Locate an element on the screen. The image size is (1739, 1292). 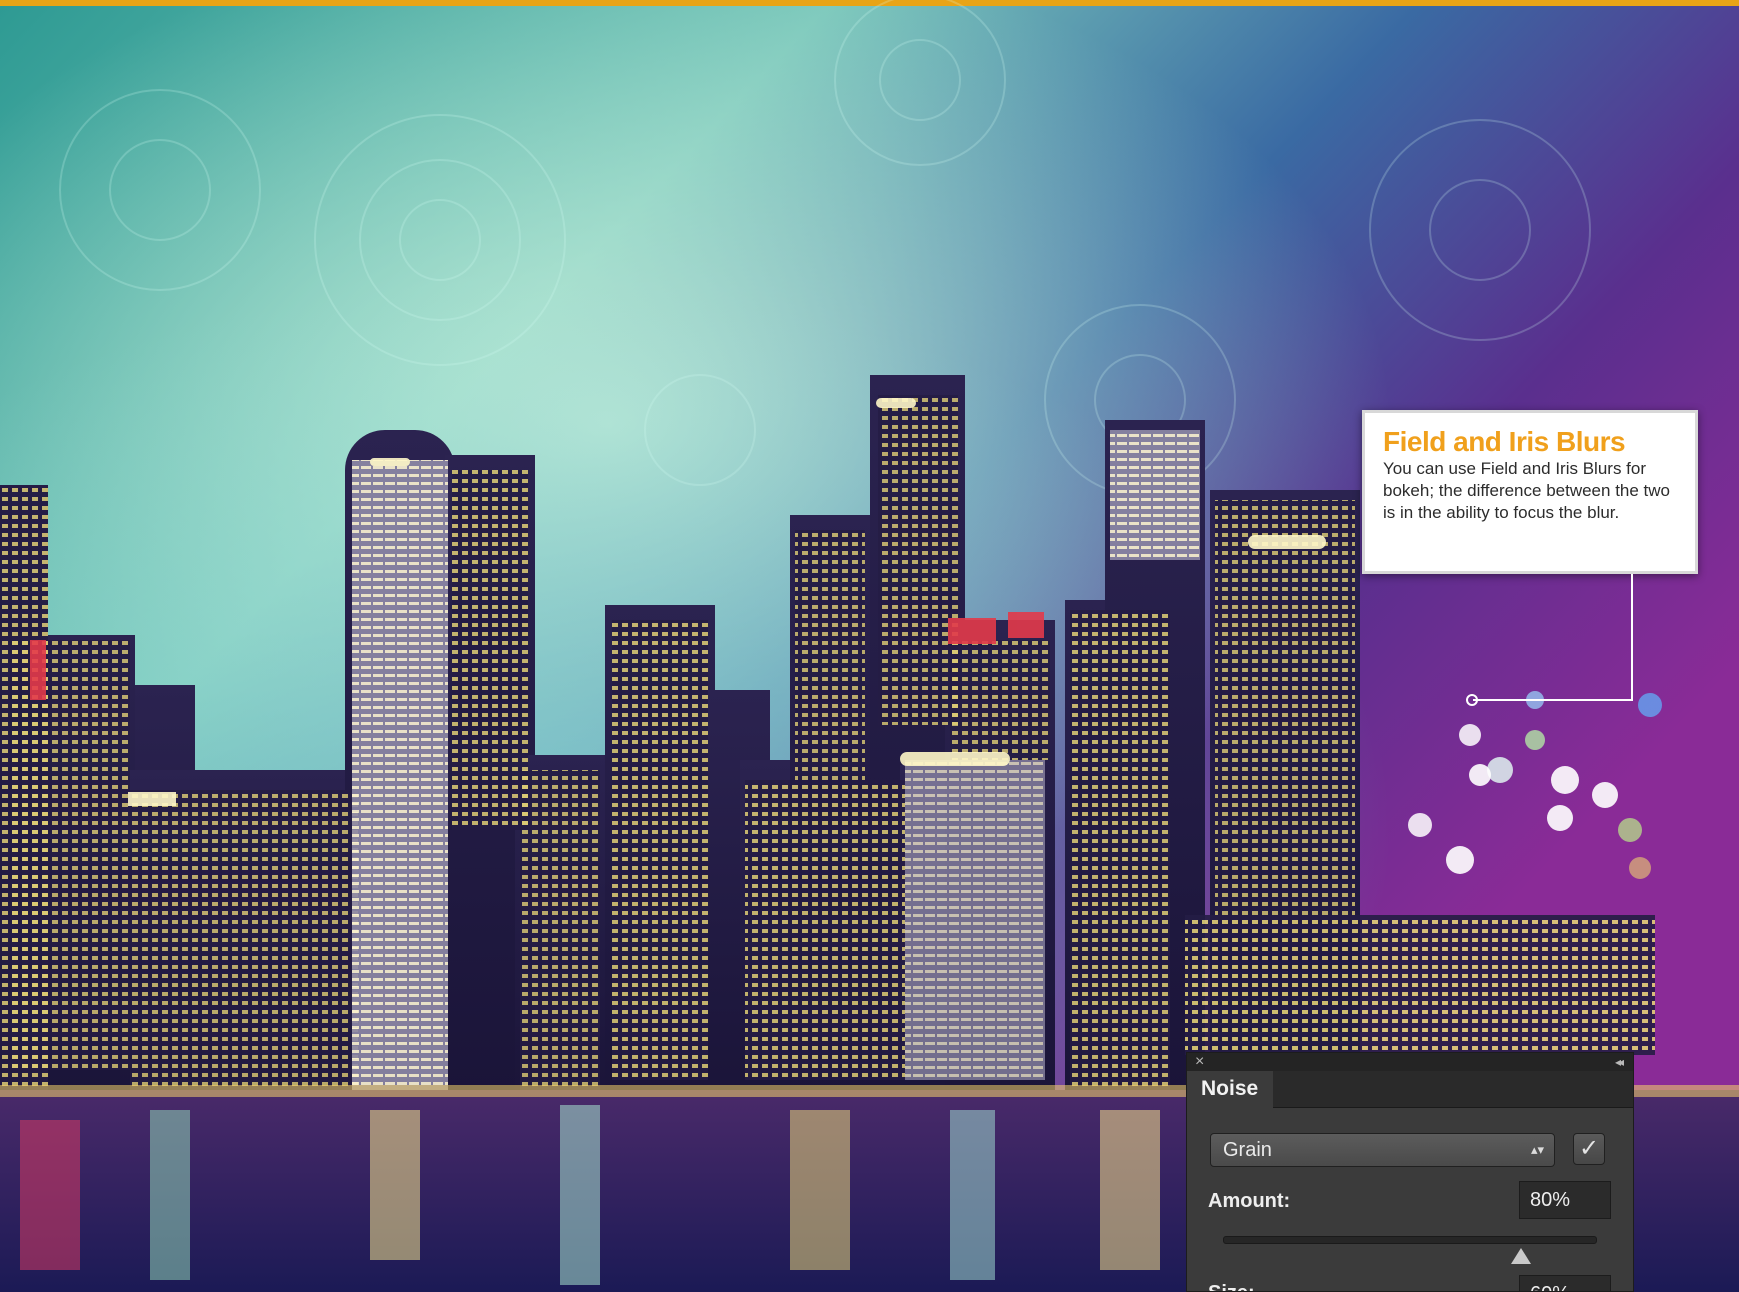
amount-slider-track is located at coordinates (1410, 1240).